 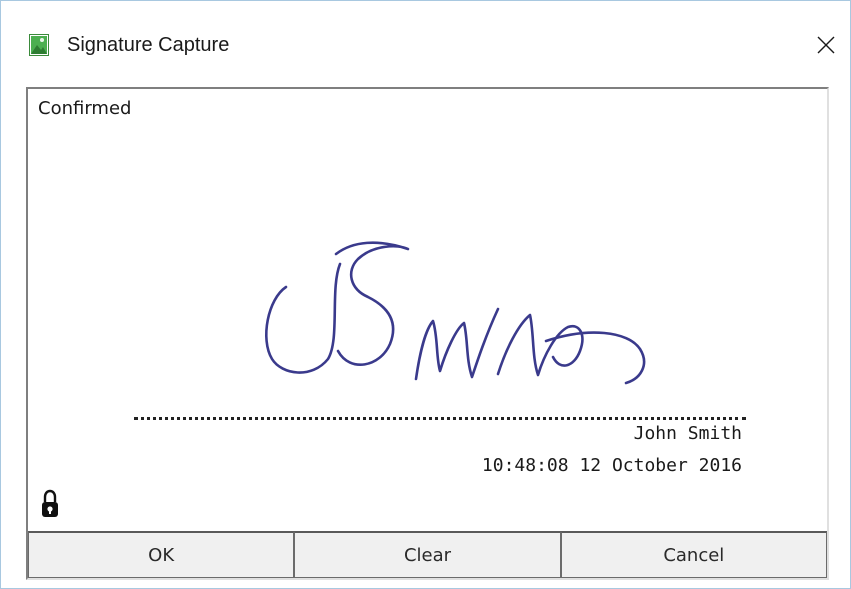 I want to click on close-button, so click(x=826, y=45).